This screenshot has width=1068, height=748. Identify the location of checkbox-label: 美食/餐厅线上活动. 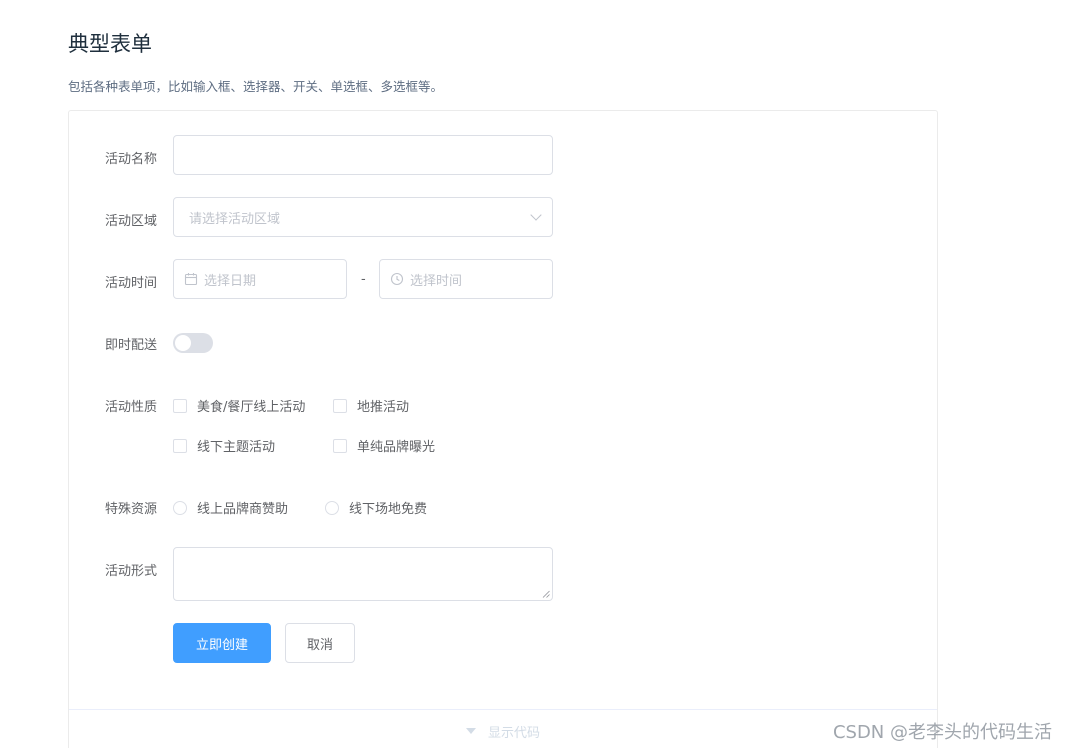
(251, 407).